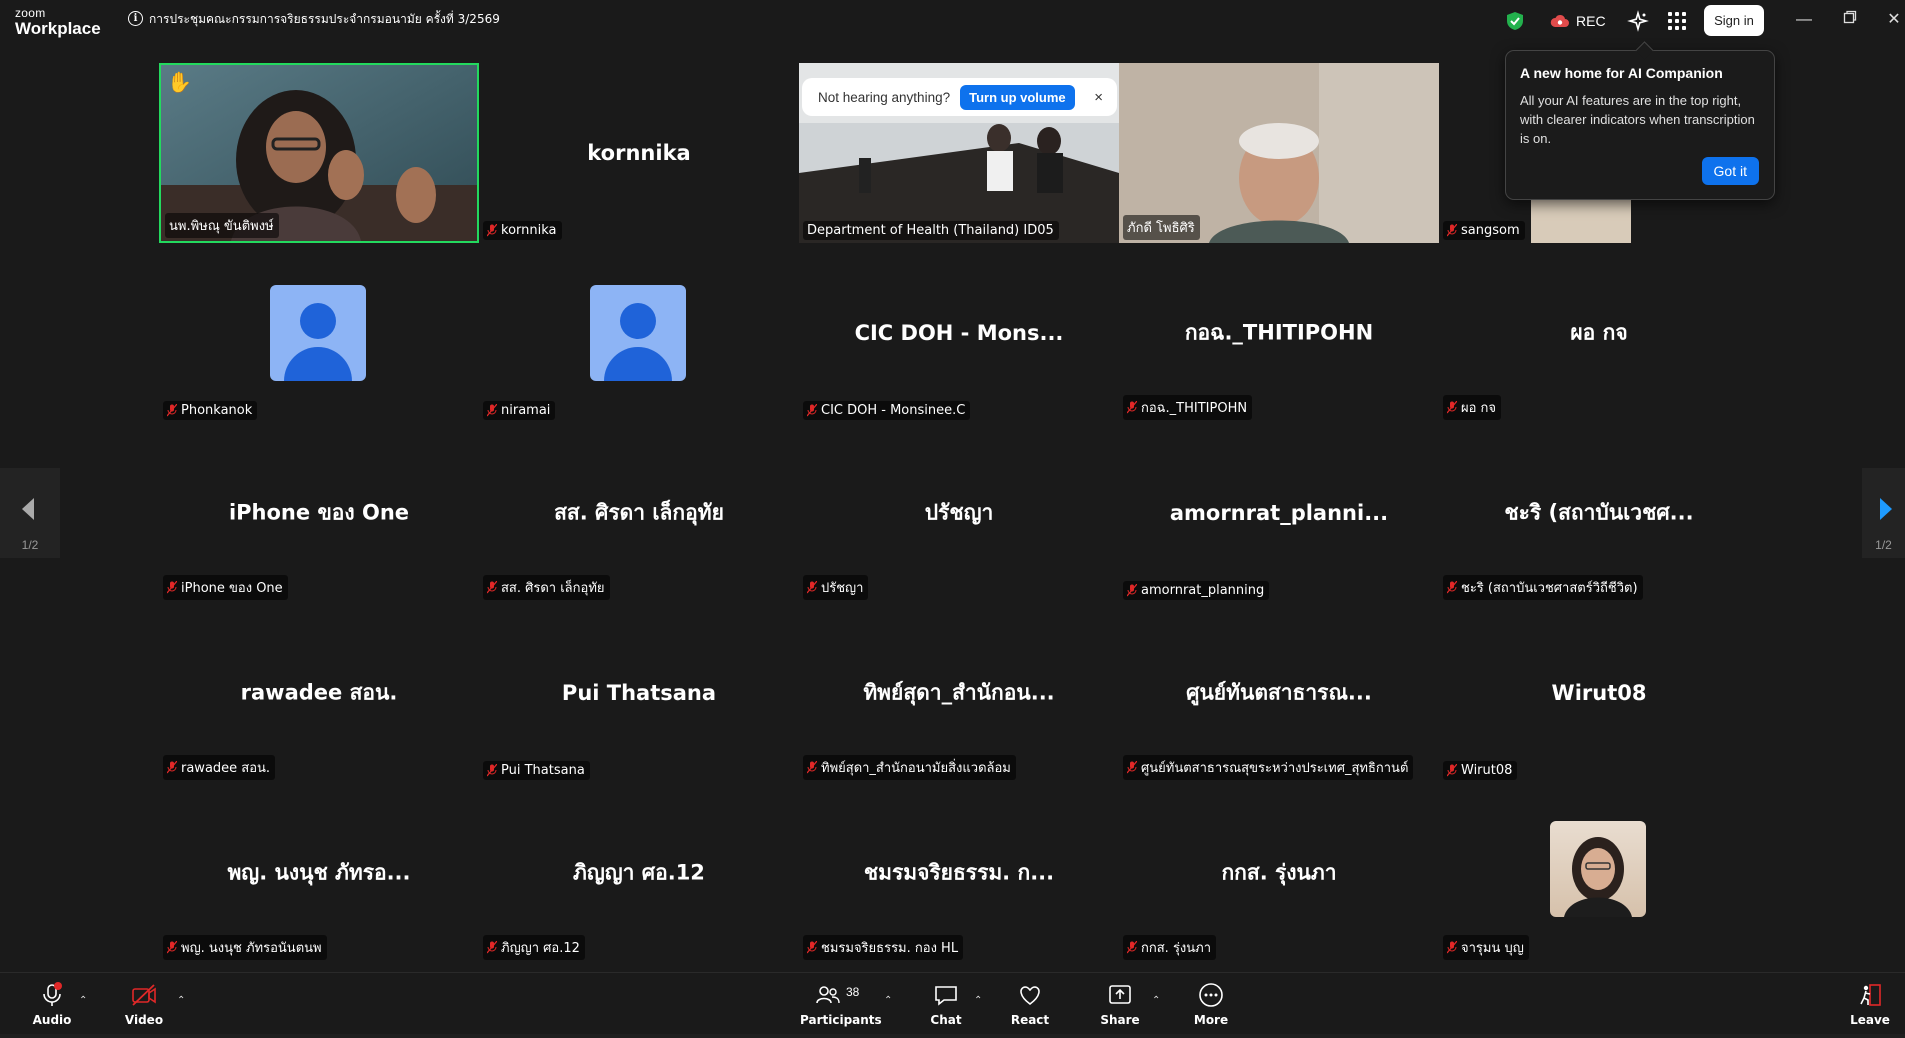 Image resolution: width=1905 pixels, height=1038 pixels. What do you see at coordinates (1850, 20) in the screenshot?
I see `restore-window-icon` at bounding box center [1850, 20].